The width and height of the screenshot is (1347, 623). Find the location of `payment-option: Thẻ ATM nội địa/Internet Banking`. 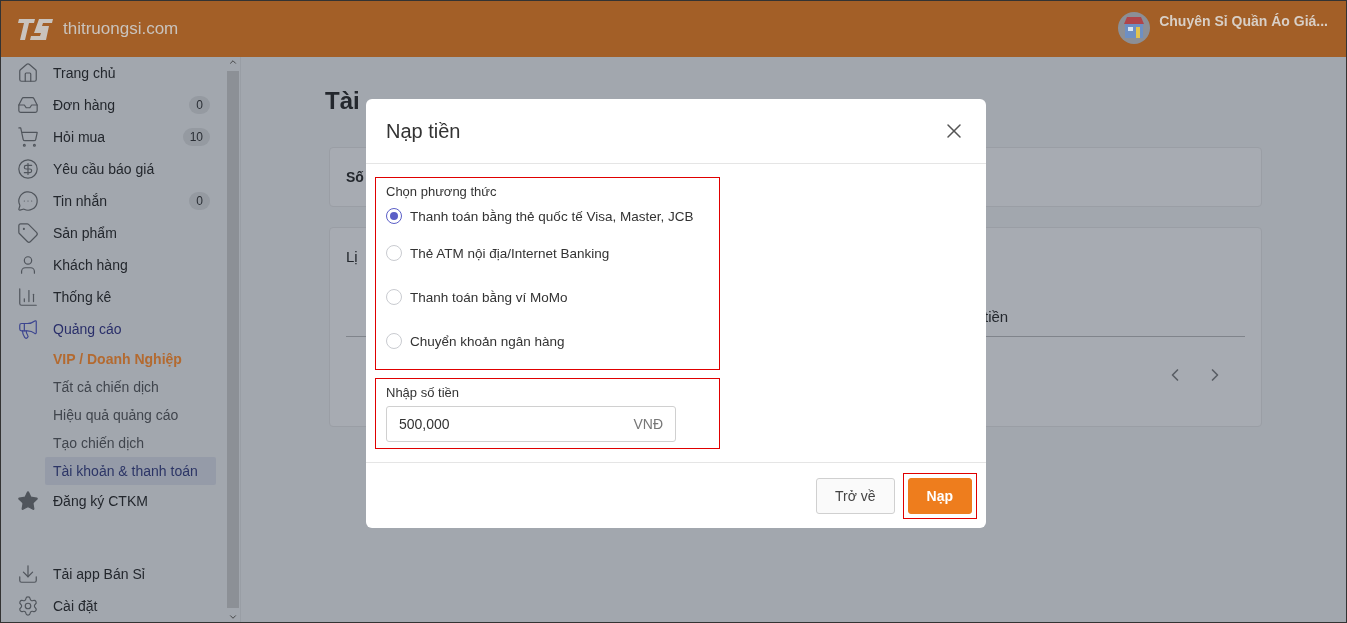

payment-option: Thẻ ATM nội địa/Internet Banking is located at coordinates (547, 253).